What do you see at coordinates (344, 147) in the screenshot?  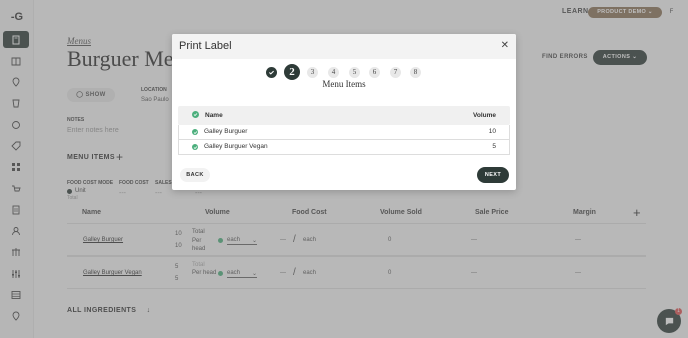 I see `table-row: Galley Burguer Vegan 5` at bounding box center [344, 147].